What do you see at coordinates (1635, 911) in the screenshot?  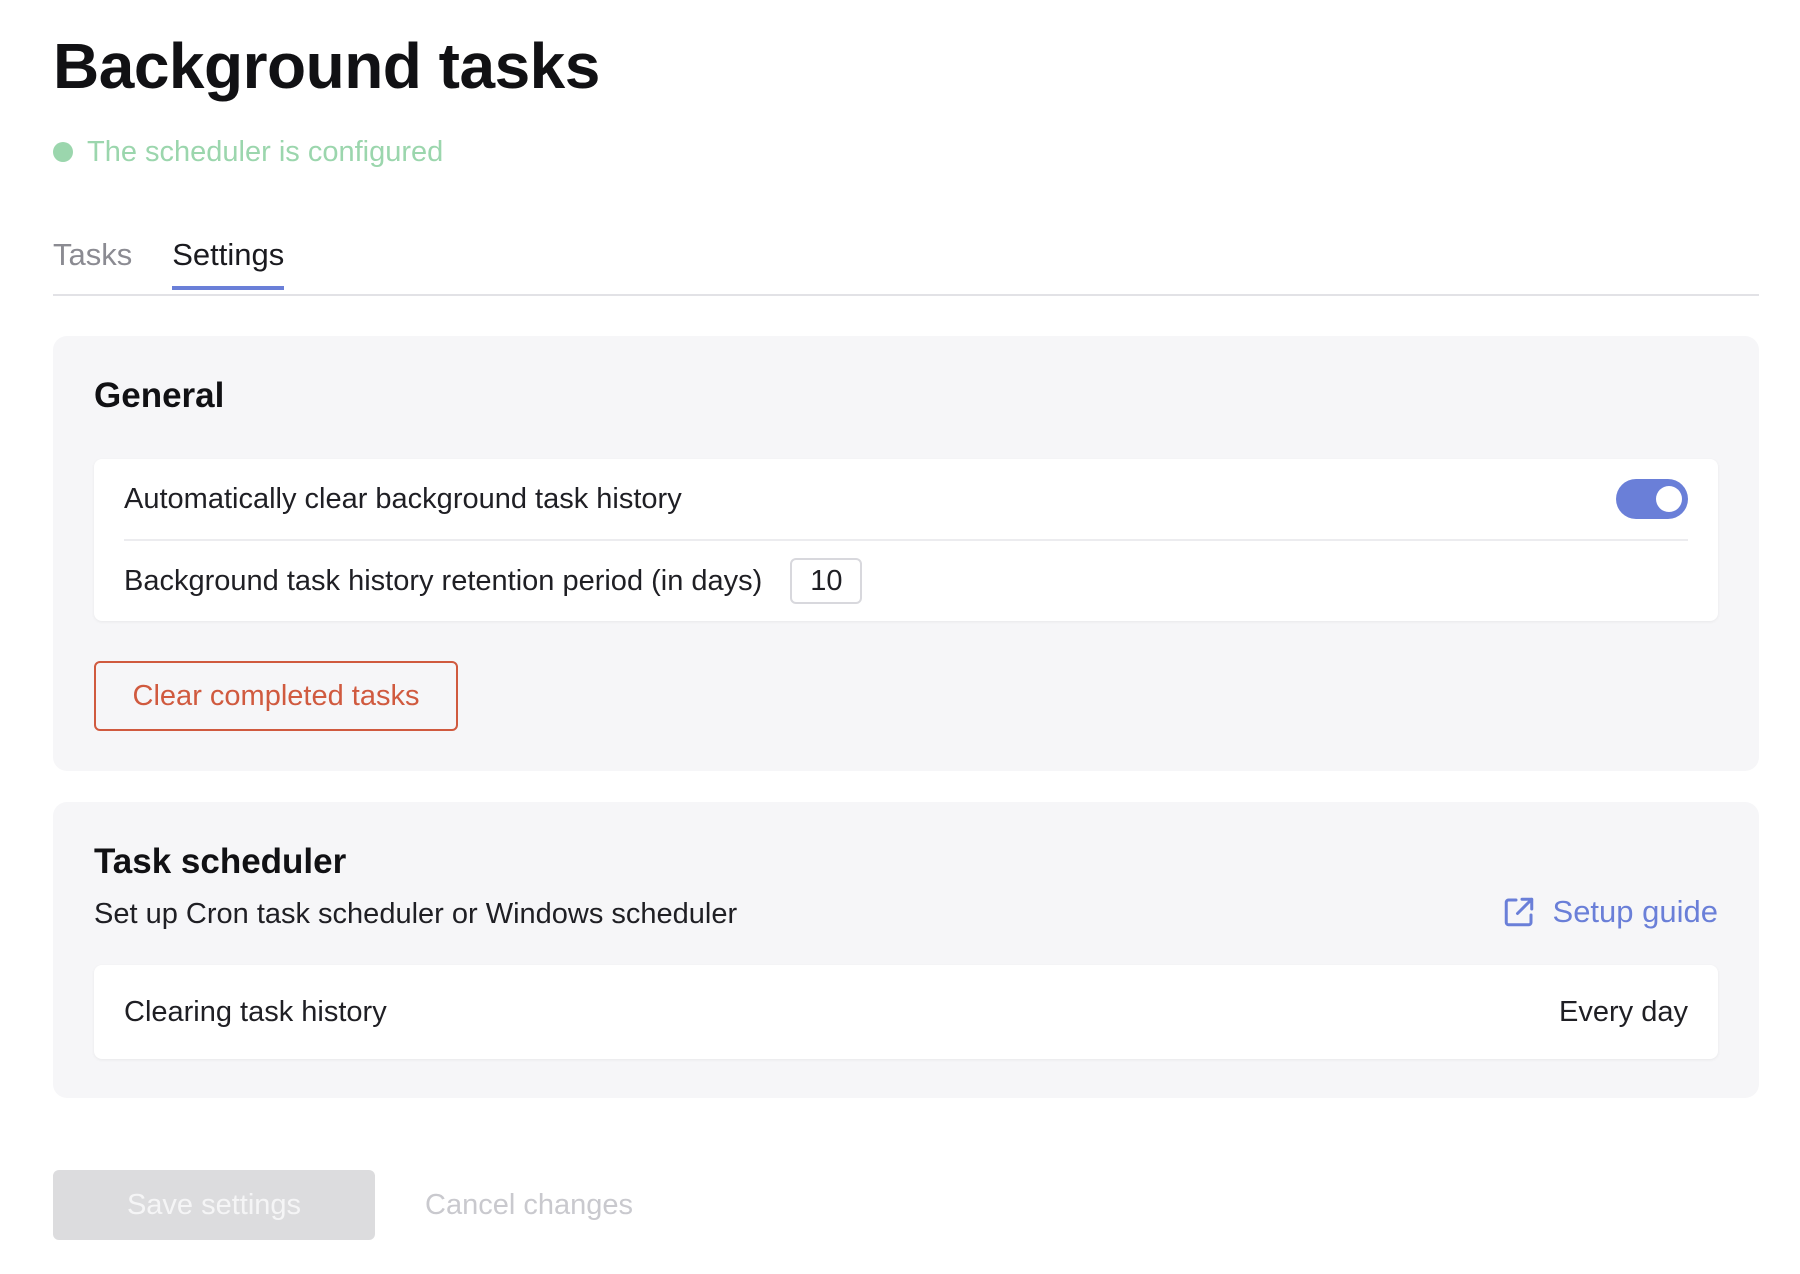 I see `setup-guide-label: Setup guide` at bounding box center [1635, 911].